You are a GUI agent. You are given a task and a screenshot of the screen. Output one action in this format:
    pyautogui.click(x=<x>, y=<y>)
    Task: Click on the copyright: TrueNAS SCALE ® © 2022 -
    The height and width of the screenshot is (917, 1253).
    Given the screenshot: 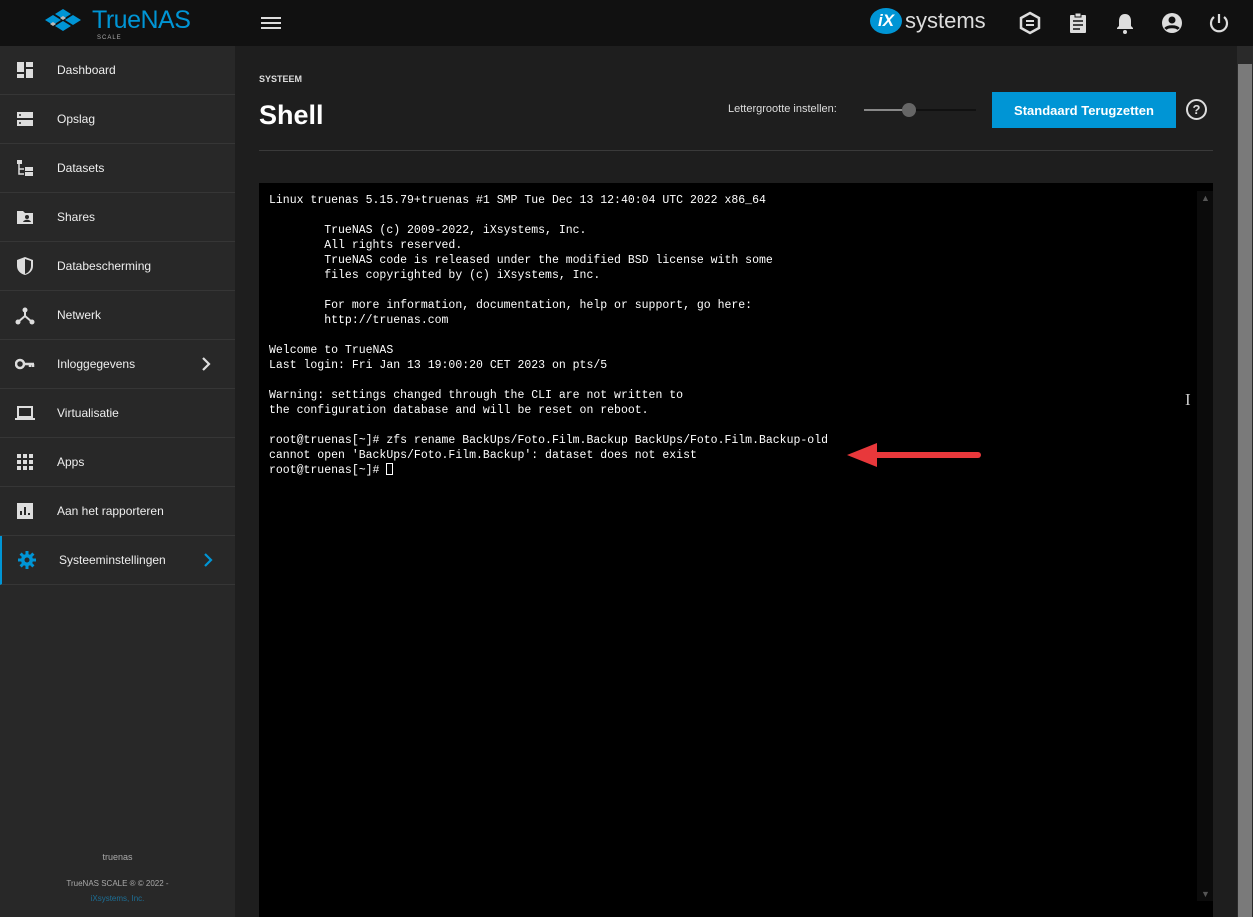 What is the action you would take?
    pyautogui.click(x=117, y=883)
    